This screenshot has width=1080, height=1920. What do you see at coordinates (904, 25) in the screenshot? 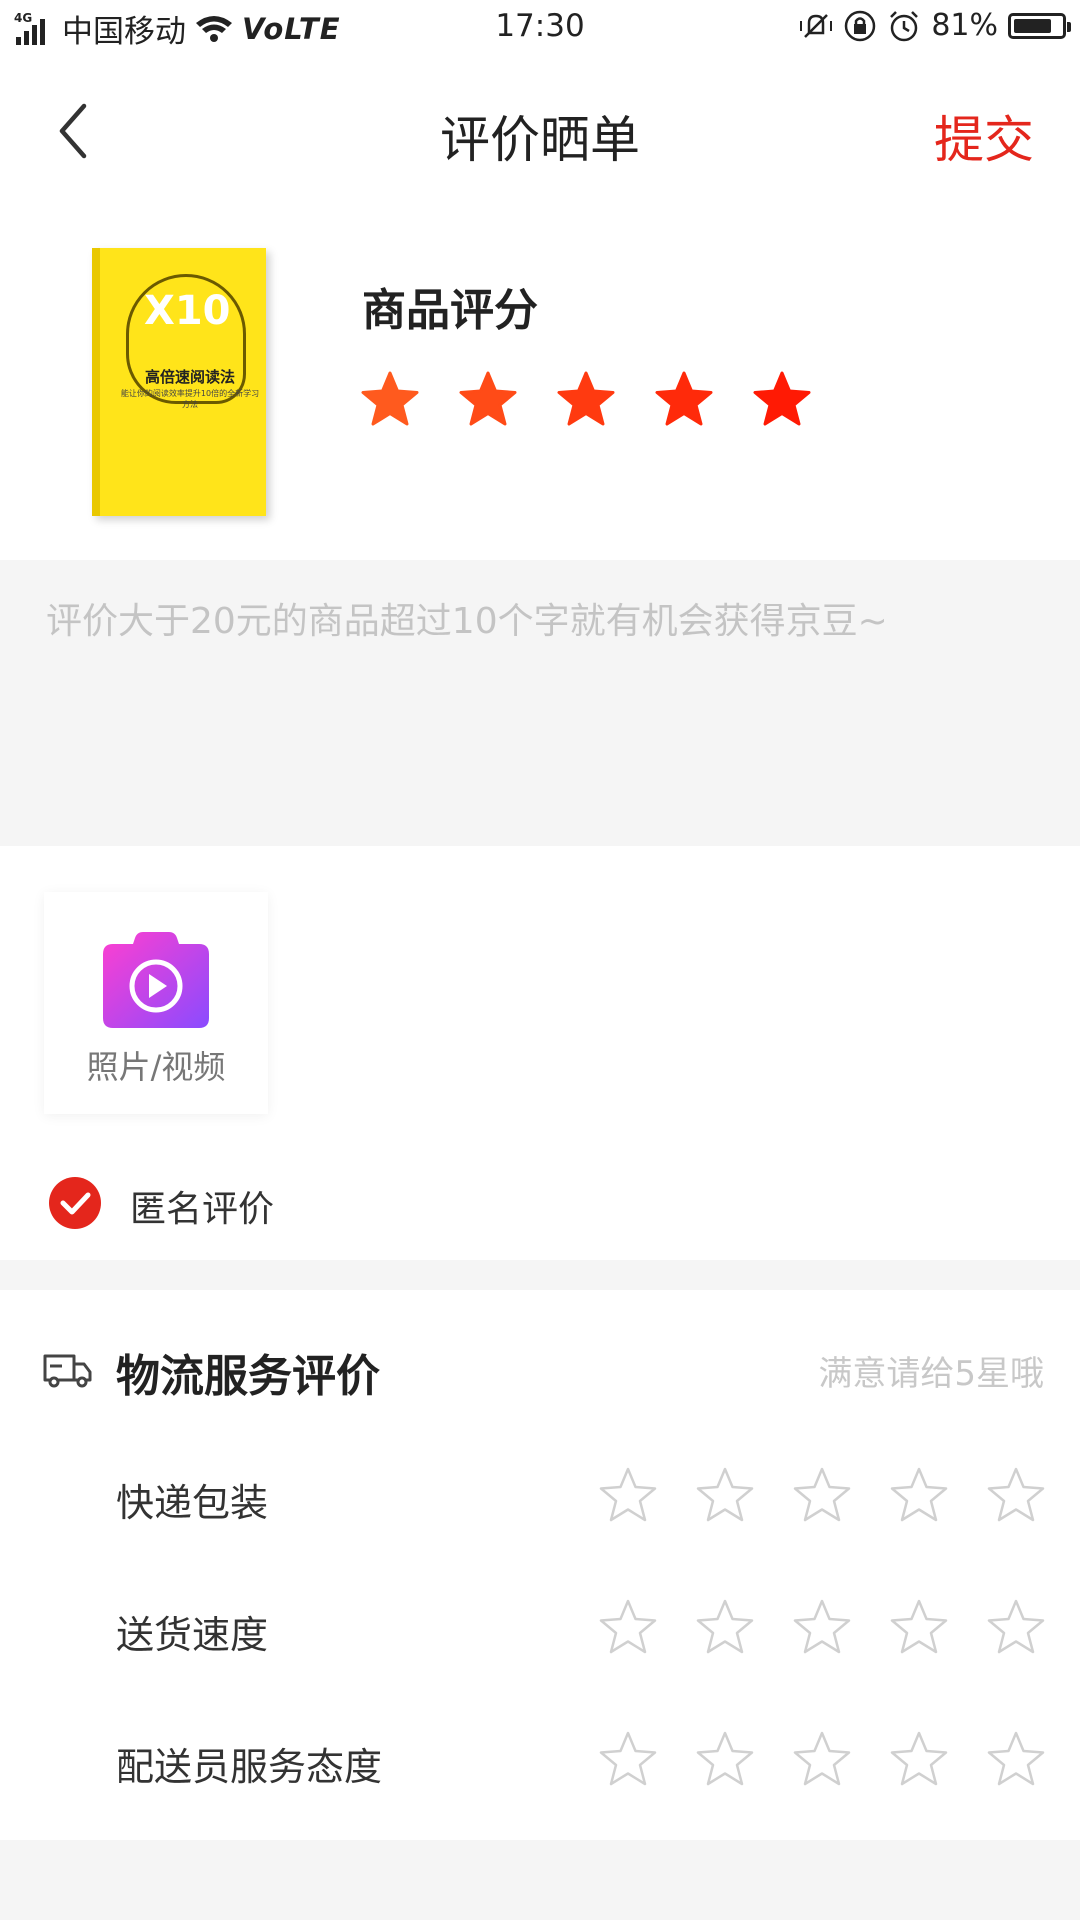
I see `alarm-icon` at bounding box center [904, 25].